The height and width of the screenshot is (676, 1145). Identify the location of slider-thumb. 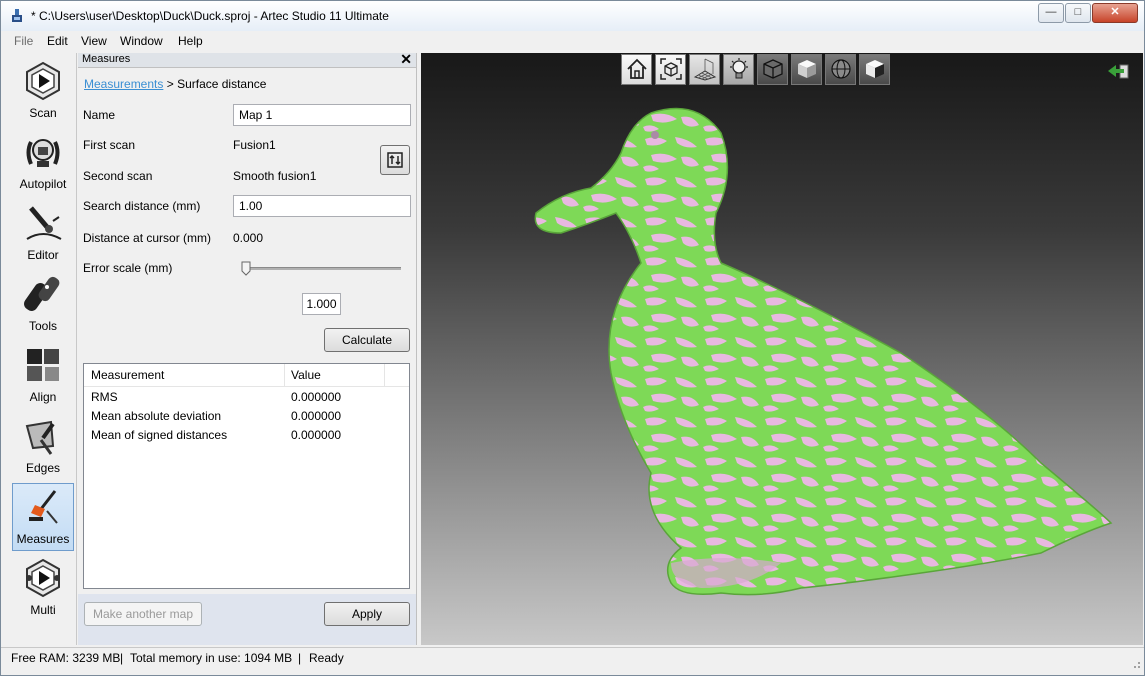
(246, 268).